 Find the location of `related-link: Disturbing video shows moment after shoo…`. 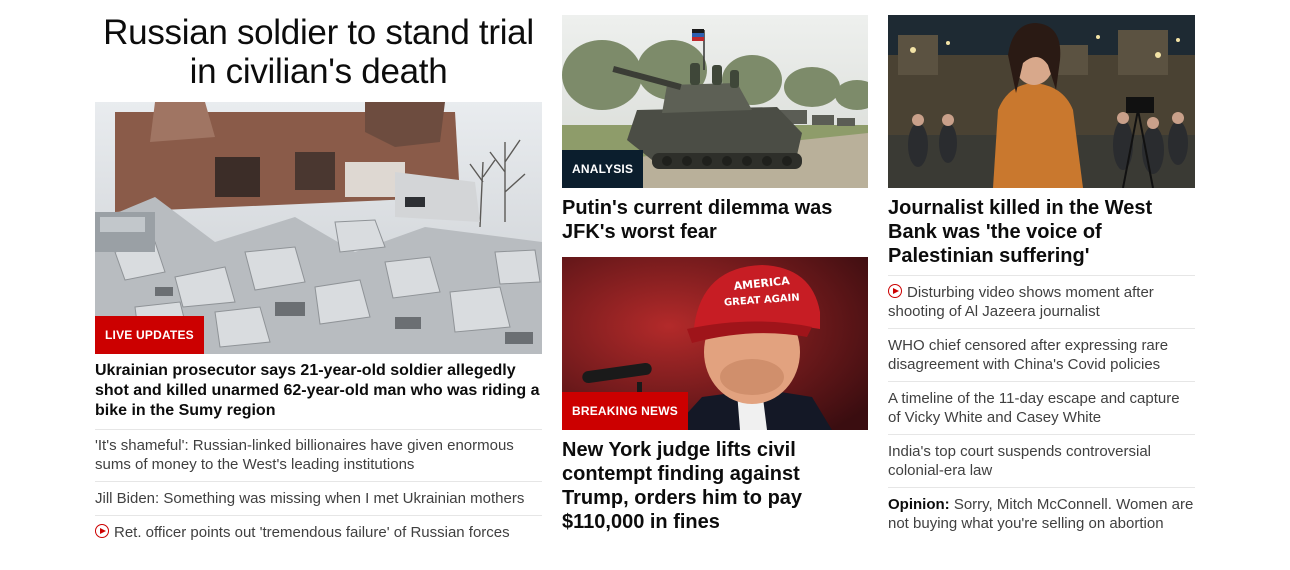

related-link: Disturbing video shows moment after shoo… is located at coordinates (1041, 301).